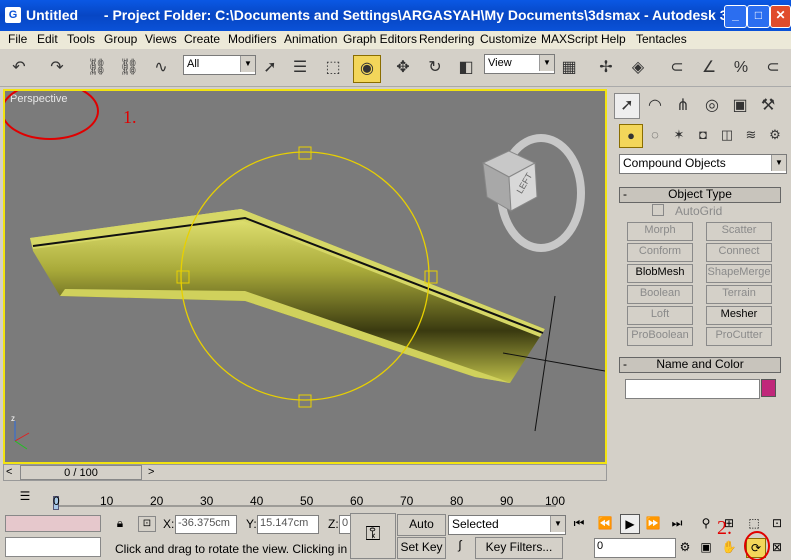 Image resolution: width=791 pixels, height=560 pixels. I want to click on conform-button: Conform, so click(660, 252).